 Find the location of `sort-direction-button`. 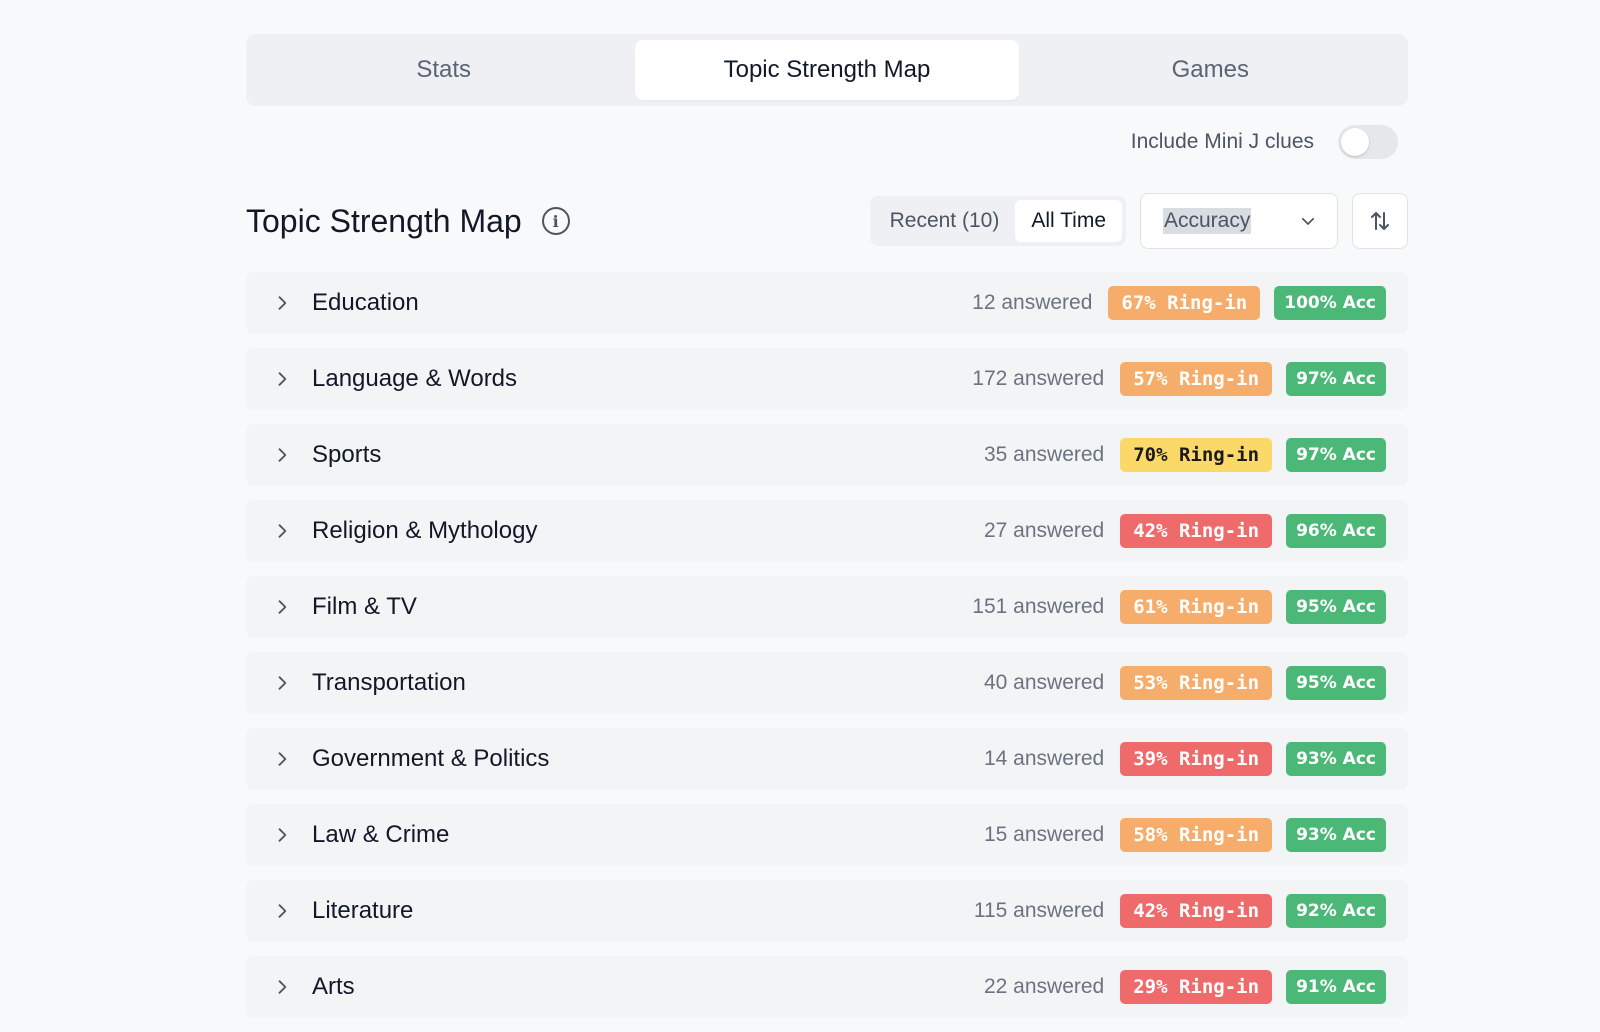

sort-direction-button is located at coordinates (1380, 221).